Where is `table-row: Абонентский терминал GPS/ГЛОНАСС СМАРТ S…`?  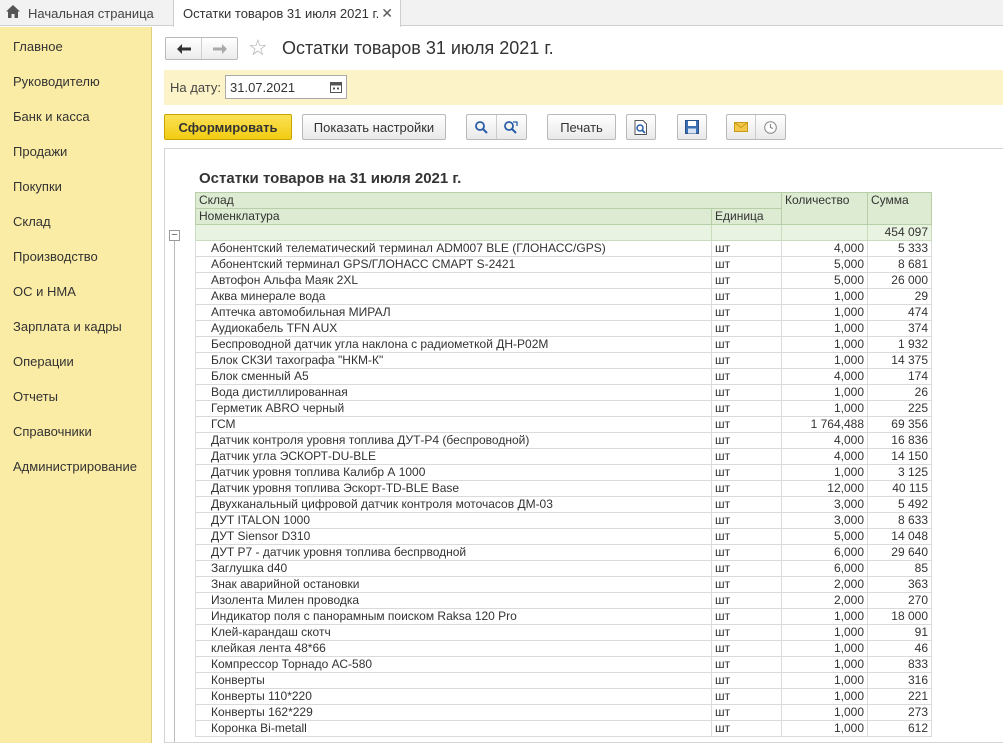
table-row: Абонентский терминал GPS/ГЛОНАСС СМАРТ S… is located at coordinates (563, 264).